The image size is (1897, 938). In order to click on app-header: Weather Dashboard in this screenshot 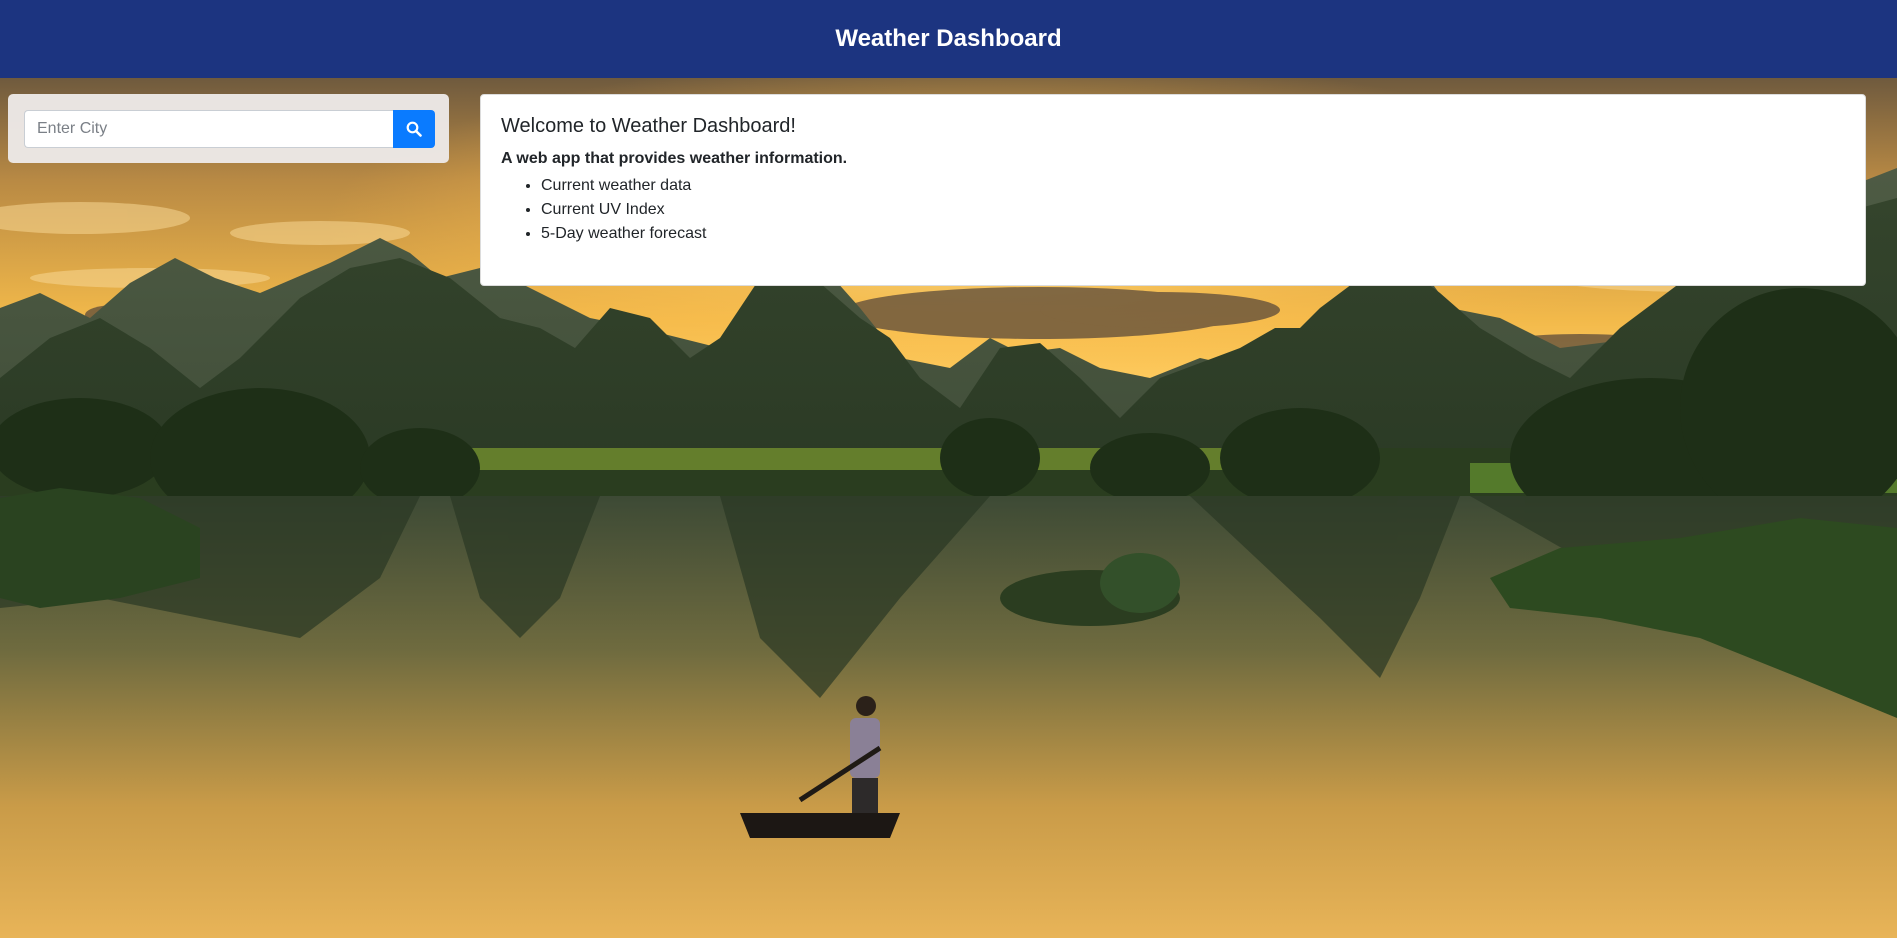, I will do `click(948, 39)`.